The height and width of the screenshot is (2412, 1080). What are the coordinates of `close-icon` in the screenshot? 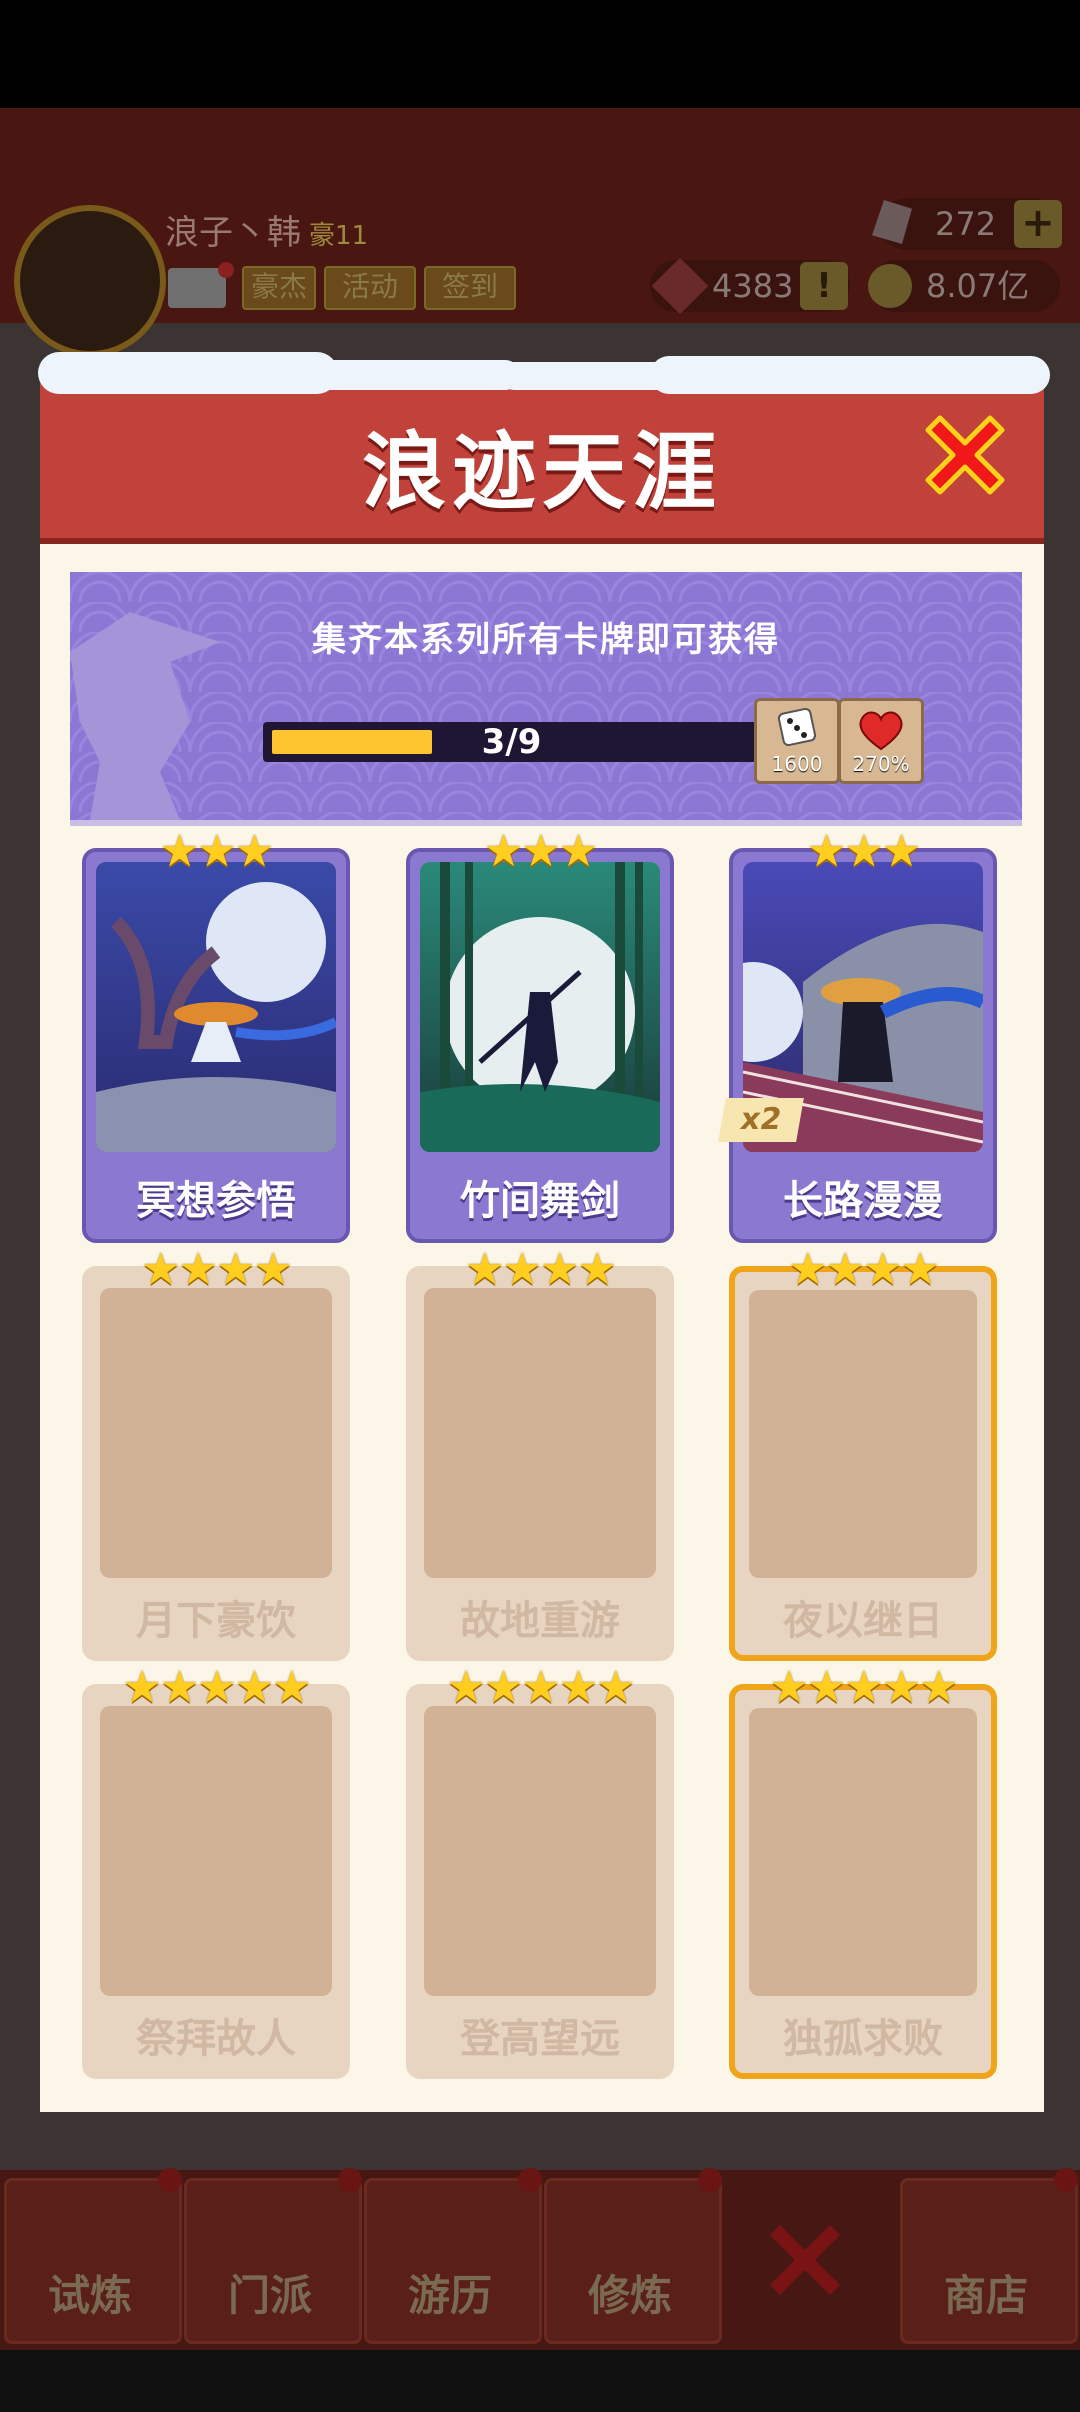 It's located at (965, 455).